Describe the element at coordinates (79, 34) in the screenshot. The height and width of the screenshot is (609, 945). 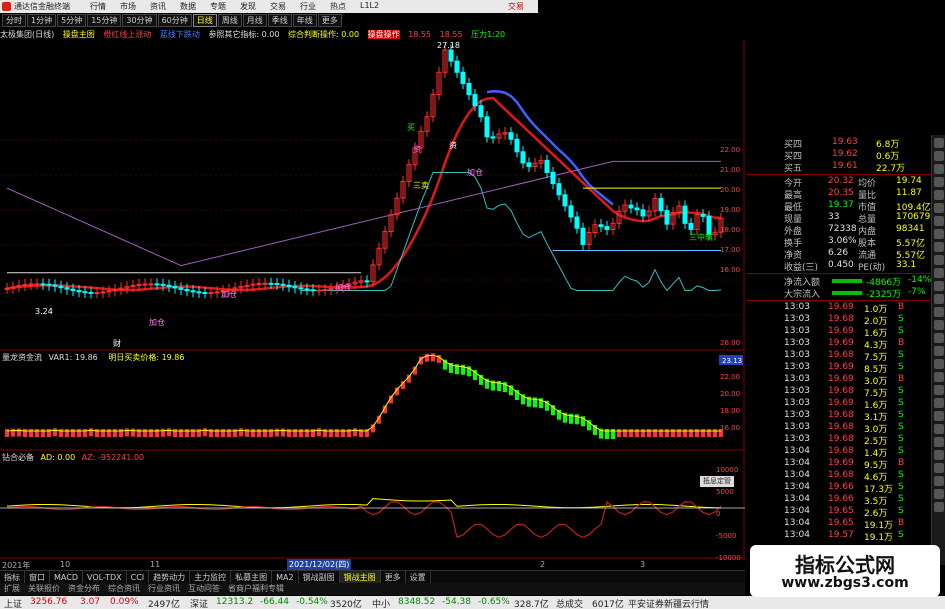
I see `indicator-name: 操盘主图` at that location.